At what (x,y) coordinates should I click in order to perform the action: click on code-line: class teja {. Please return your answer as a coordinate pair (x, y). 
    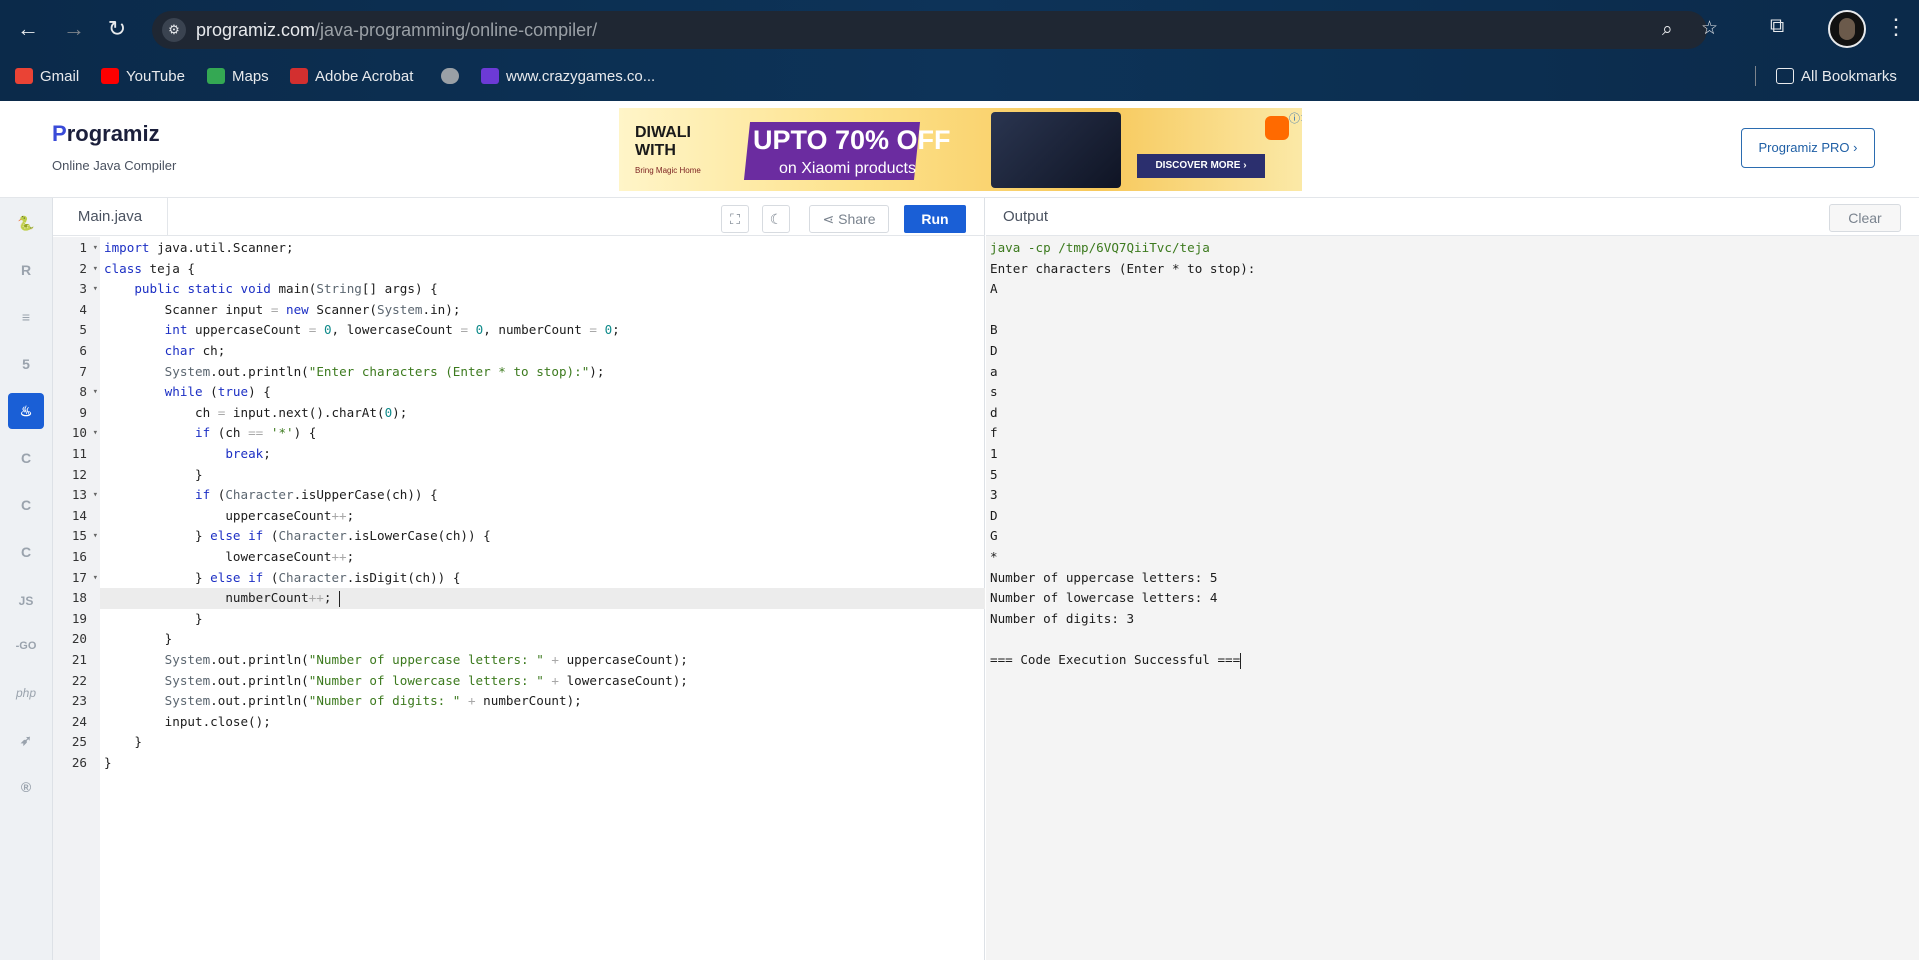
    Looking at the image, I should click on (542, 269).